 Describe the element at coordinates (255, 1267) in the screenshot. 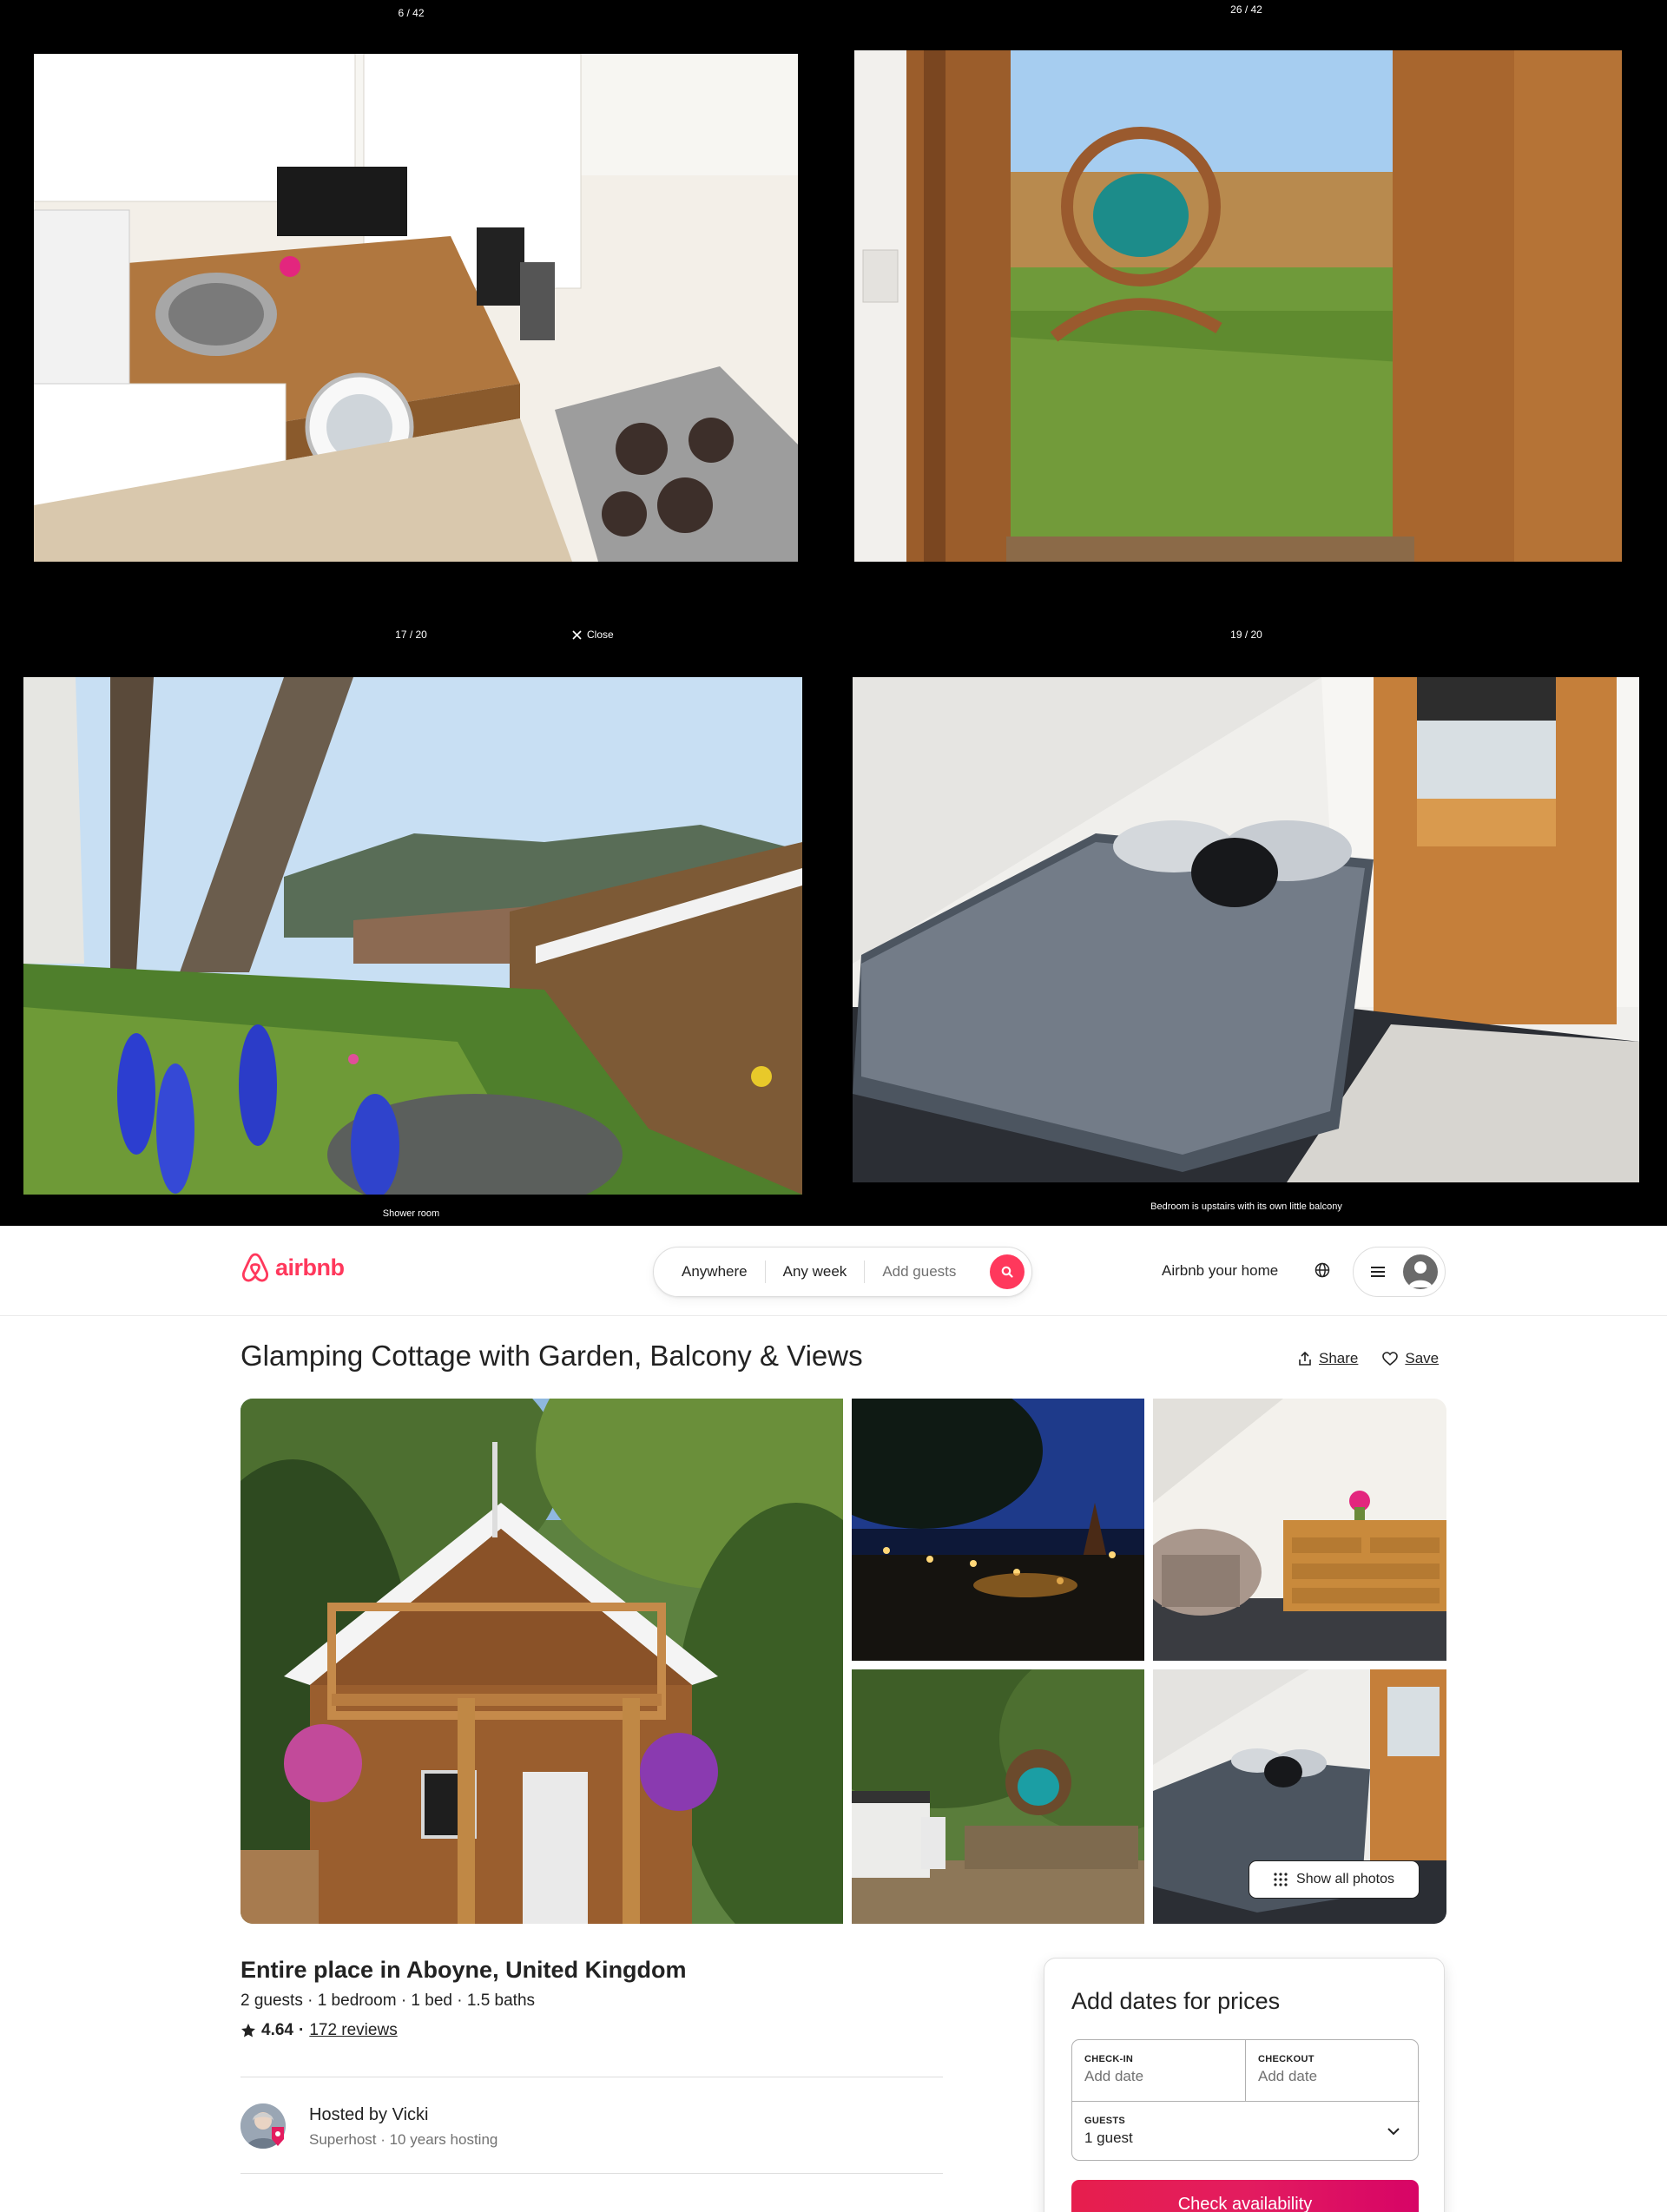

I see `airbnb-logo-icon` at that location.